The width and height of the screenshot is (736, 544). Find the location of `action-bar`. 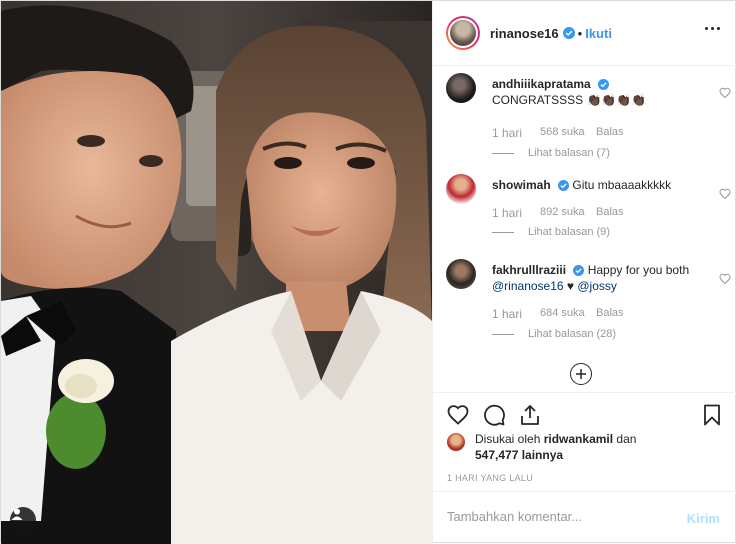

action-bar is located at coordinates (584, 413).